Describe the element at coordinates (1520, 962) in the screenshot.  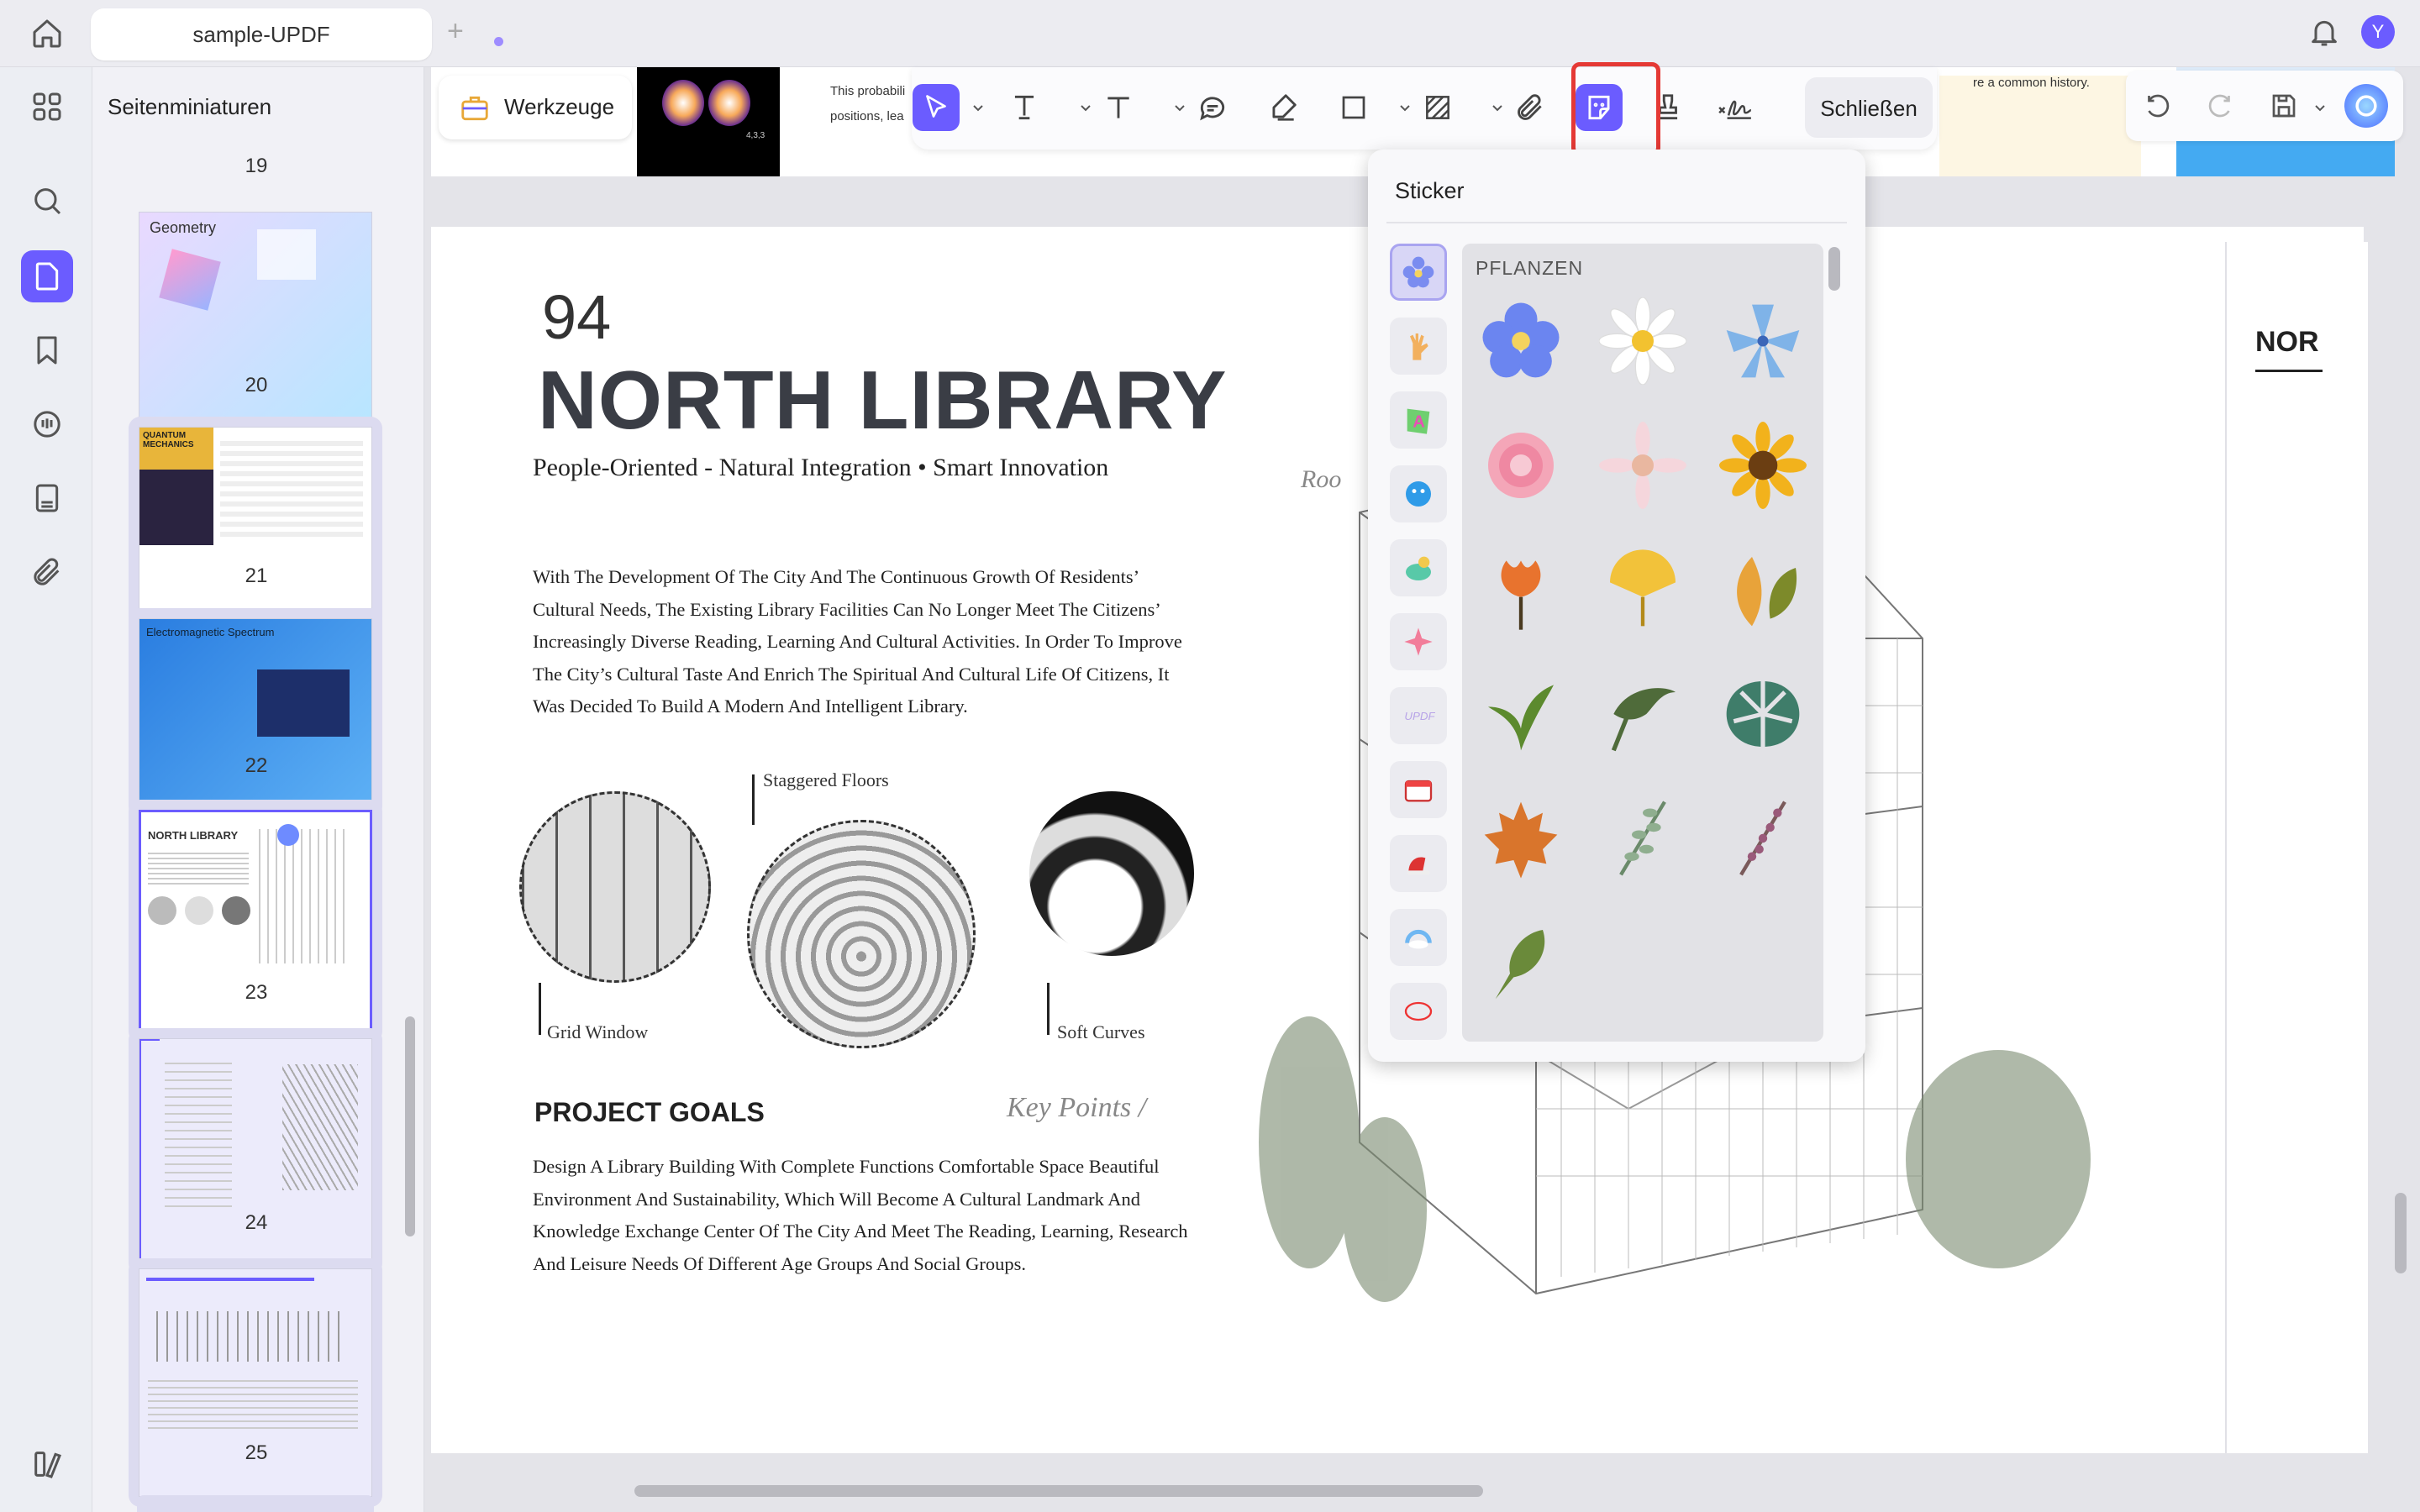
I see `single-leaf-sticker` at that location.